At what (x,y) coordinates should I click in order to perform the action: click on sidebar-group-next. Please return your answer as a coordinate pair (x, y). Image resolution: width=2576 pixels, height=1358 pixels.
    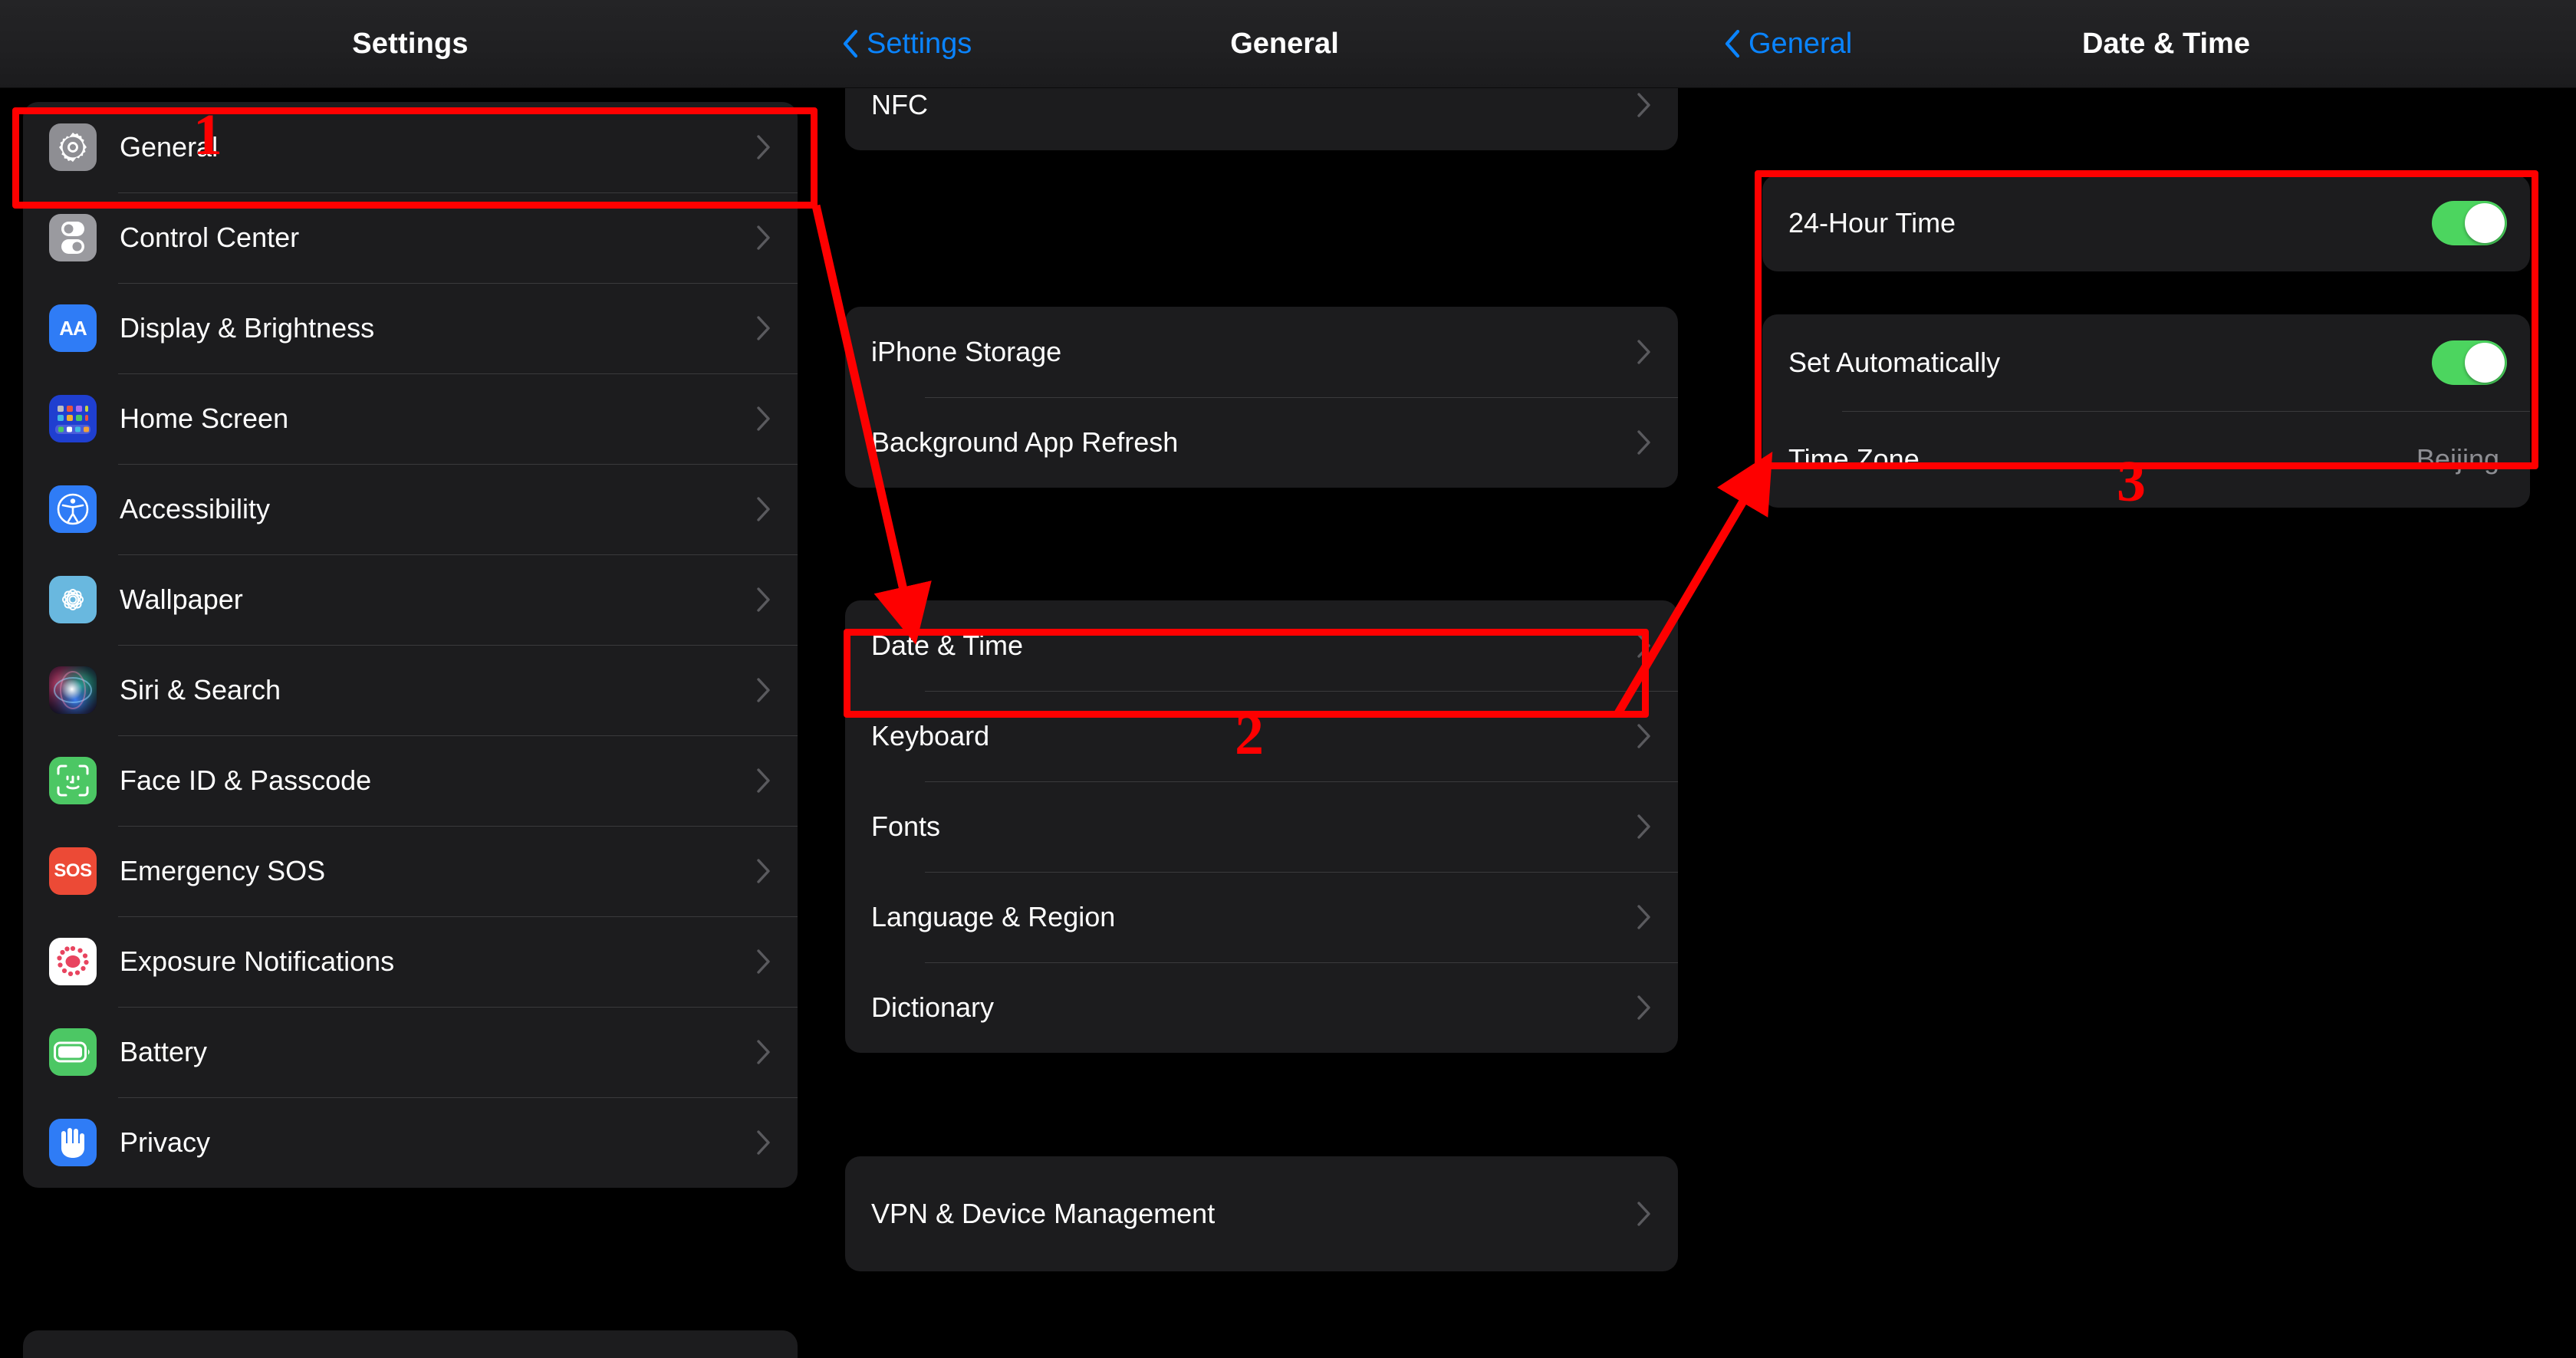
    Looking at the image, I should click on (410, 1344).